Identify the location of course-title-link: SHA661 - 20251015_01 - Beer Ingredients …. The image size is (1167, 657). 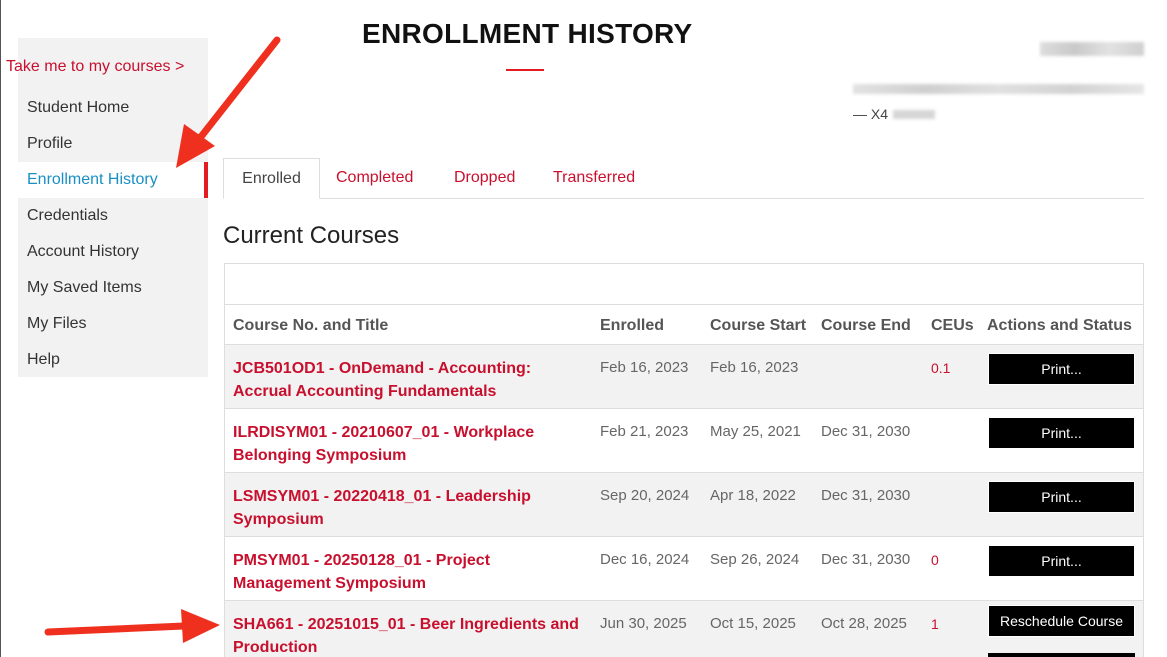
(409, 635).